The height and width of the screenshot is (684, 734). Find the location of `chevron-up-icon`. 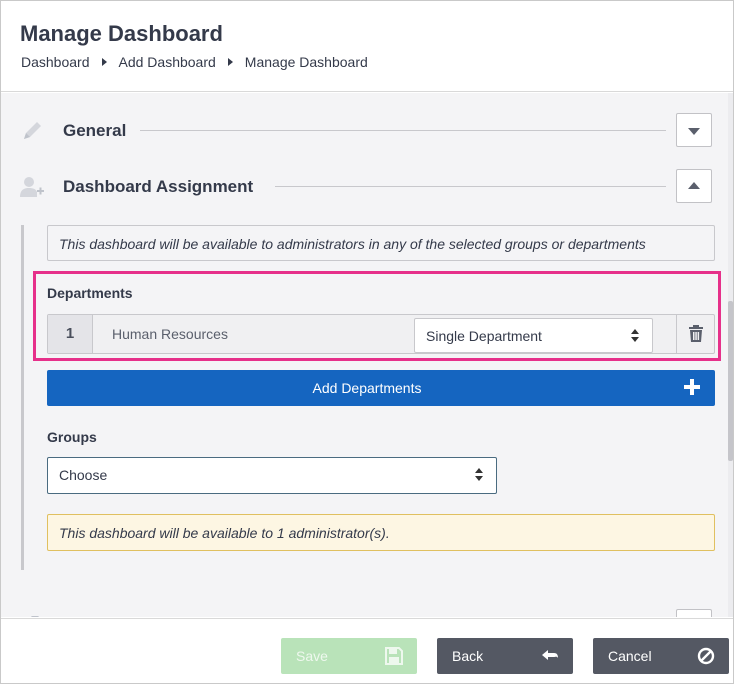

chevron-up-icon is located at coordinates (694, 185).